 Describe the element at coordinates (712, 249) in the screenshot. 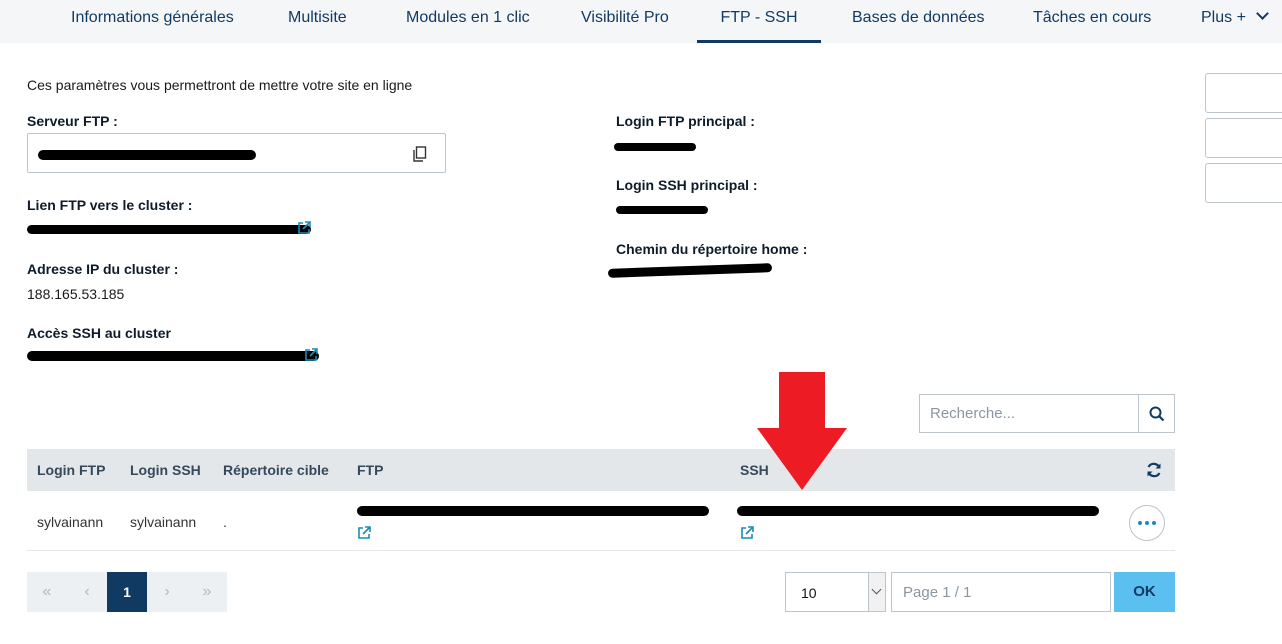

I see `home-path-label: Chemin du répertoire home :` at that location.